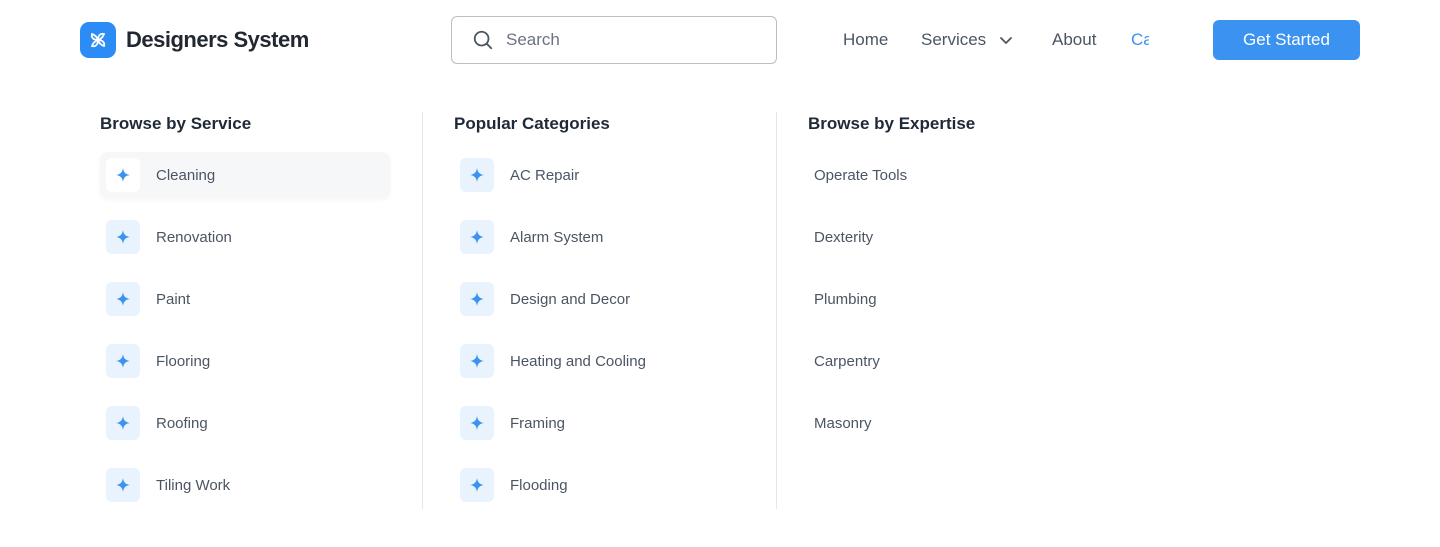 This screenshot has height=547, width=1440. Describe the element at coordinates (953, 175) in the screenshot. I see `list-item: Operate Tools` at that location.